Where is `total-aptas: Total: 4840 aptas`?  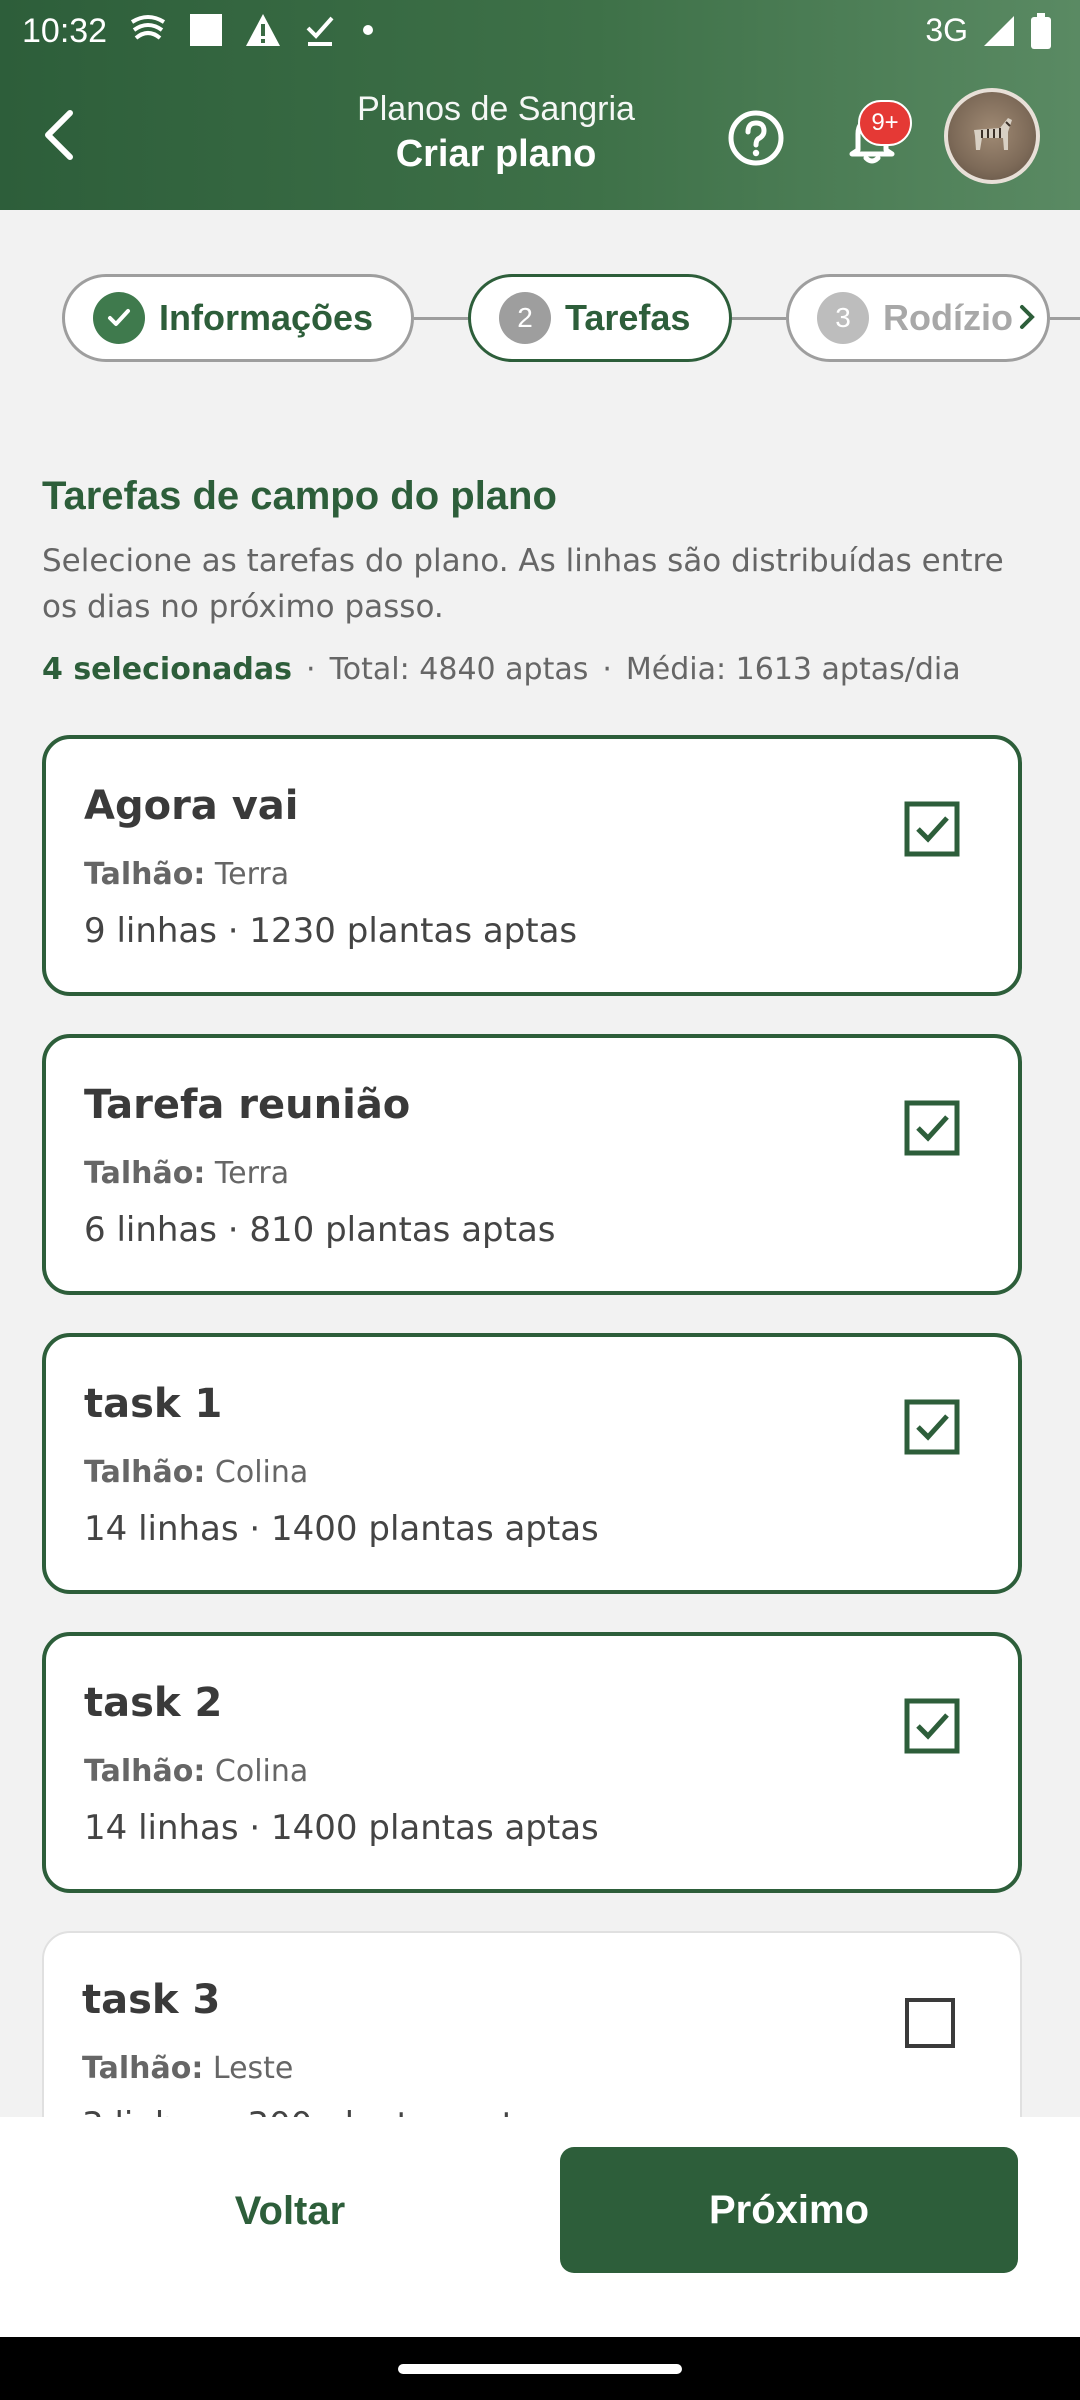
total-aptas: Total: 4840 aptas is located at coordinates (459, 669).